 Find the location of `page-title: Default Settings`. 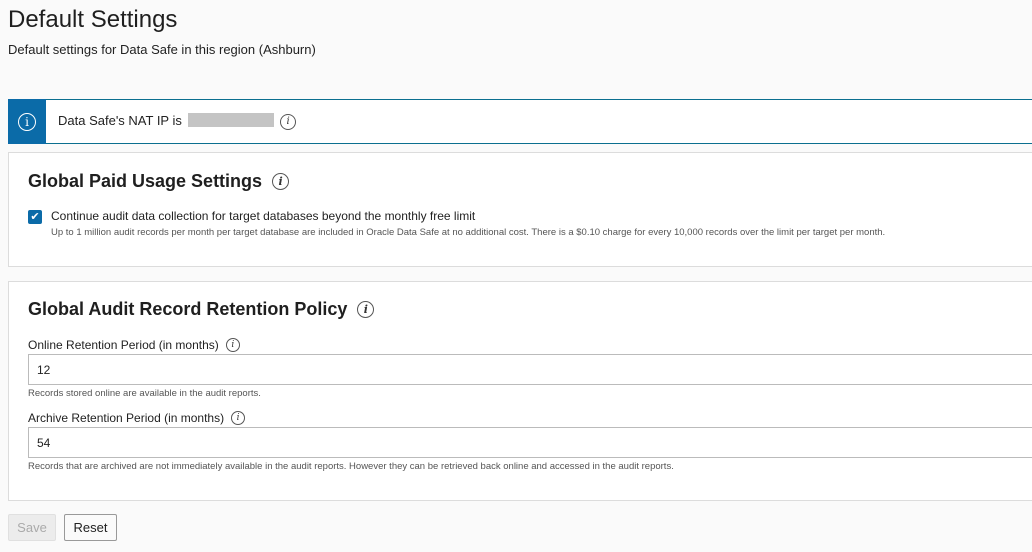

page-title: Default Settings is located at coordinates (93, 19).